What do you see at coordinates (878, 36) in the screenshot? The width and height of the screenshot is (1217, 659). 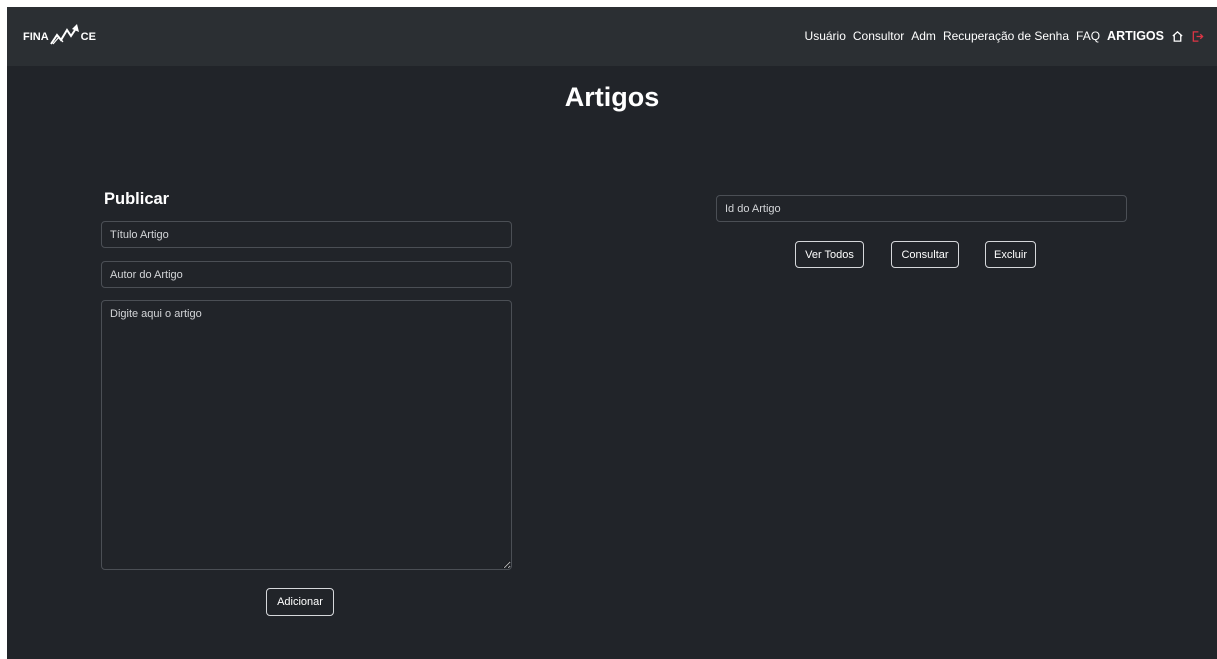 I see `nav-link-consultor: Consultor` at bounding box center [878, 36].